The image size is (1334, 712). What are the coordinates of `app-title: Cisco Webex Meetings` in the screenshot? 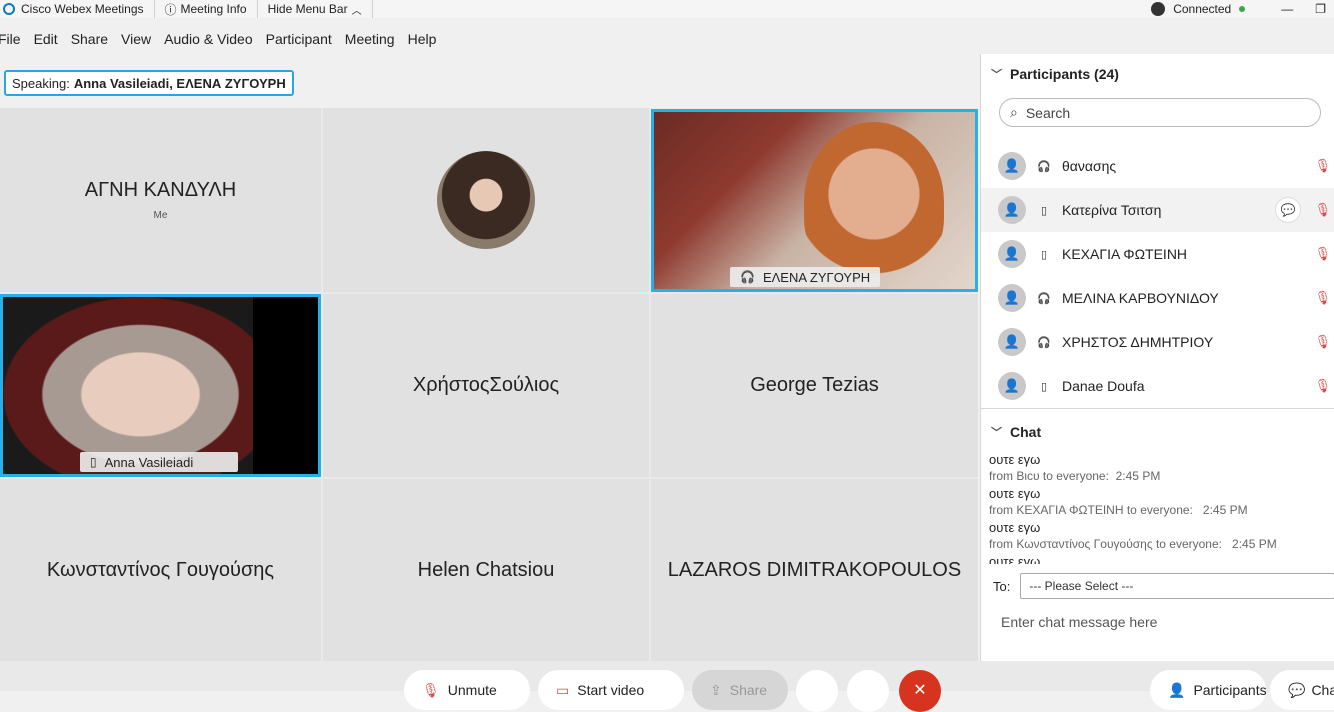 It's located at (77, 9).